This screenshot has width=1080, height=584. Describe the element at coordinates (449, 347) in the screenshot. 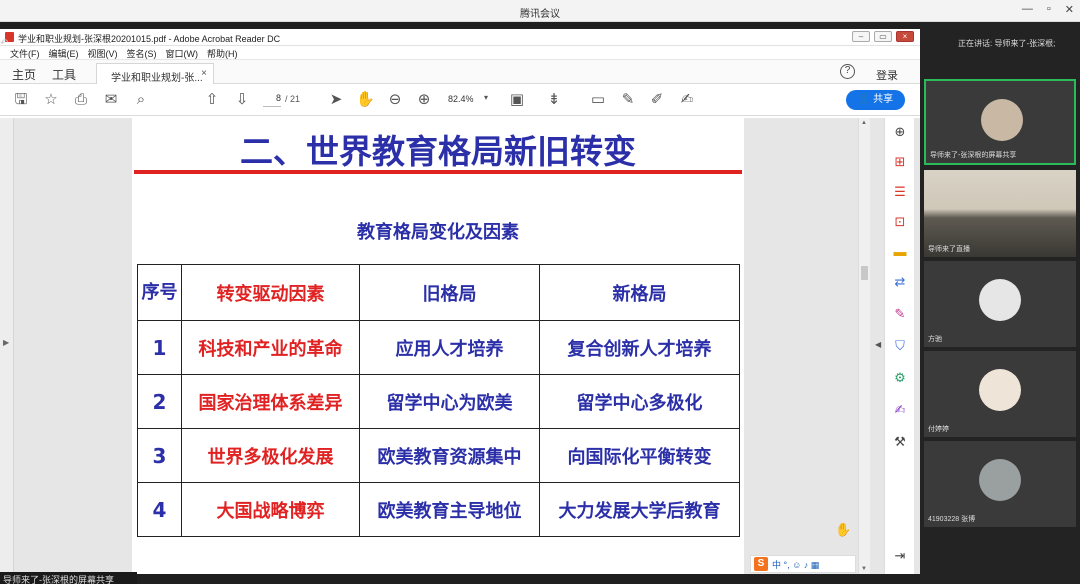

I see `table-cell: 应用人才培养` at that location.